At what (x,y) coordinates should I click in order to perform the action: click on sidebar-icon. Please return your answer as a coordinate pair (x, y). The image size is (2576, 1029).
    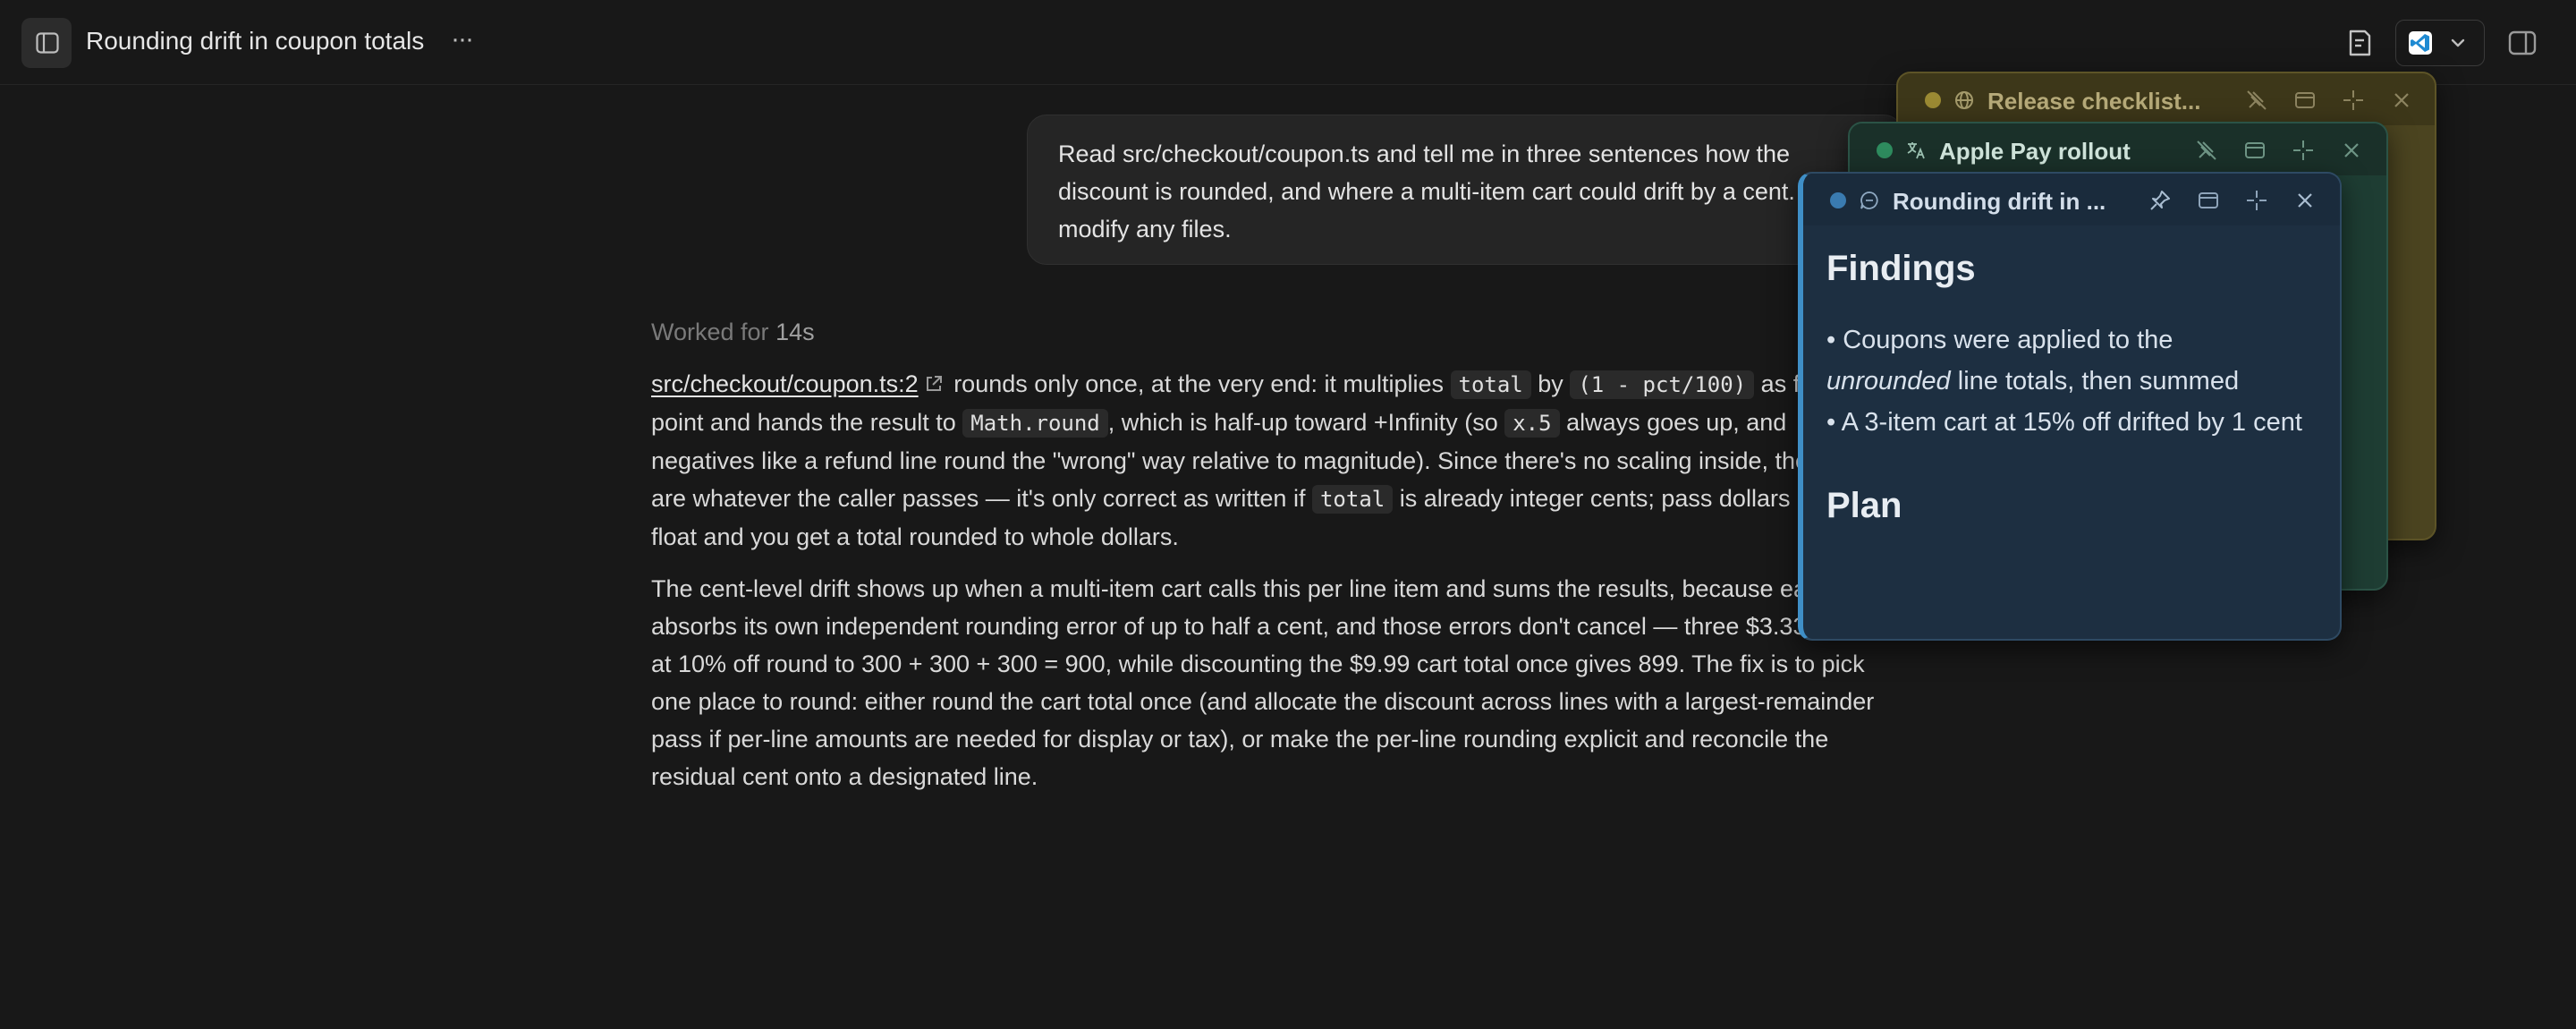
    Looking at the image, I should click on (47, 43).